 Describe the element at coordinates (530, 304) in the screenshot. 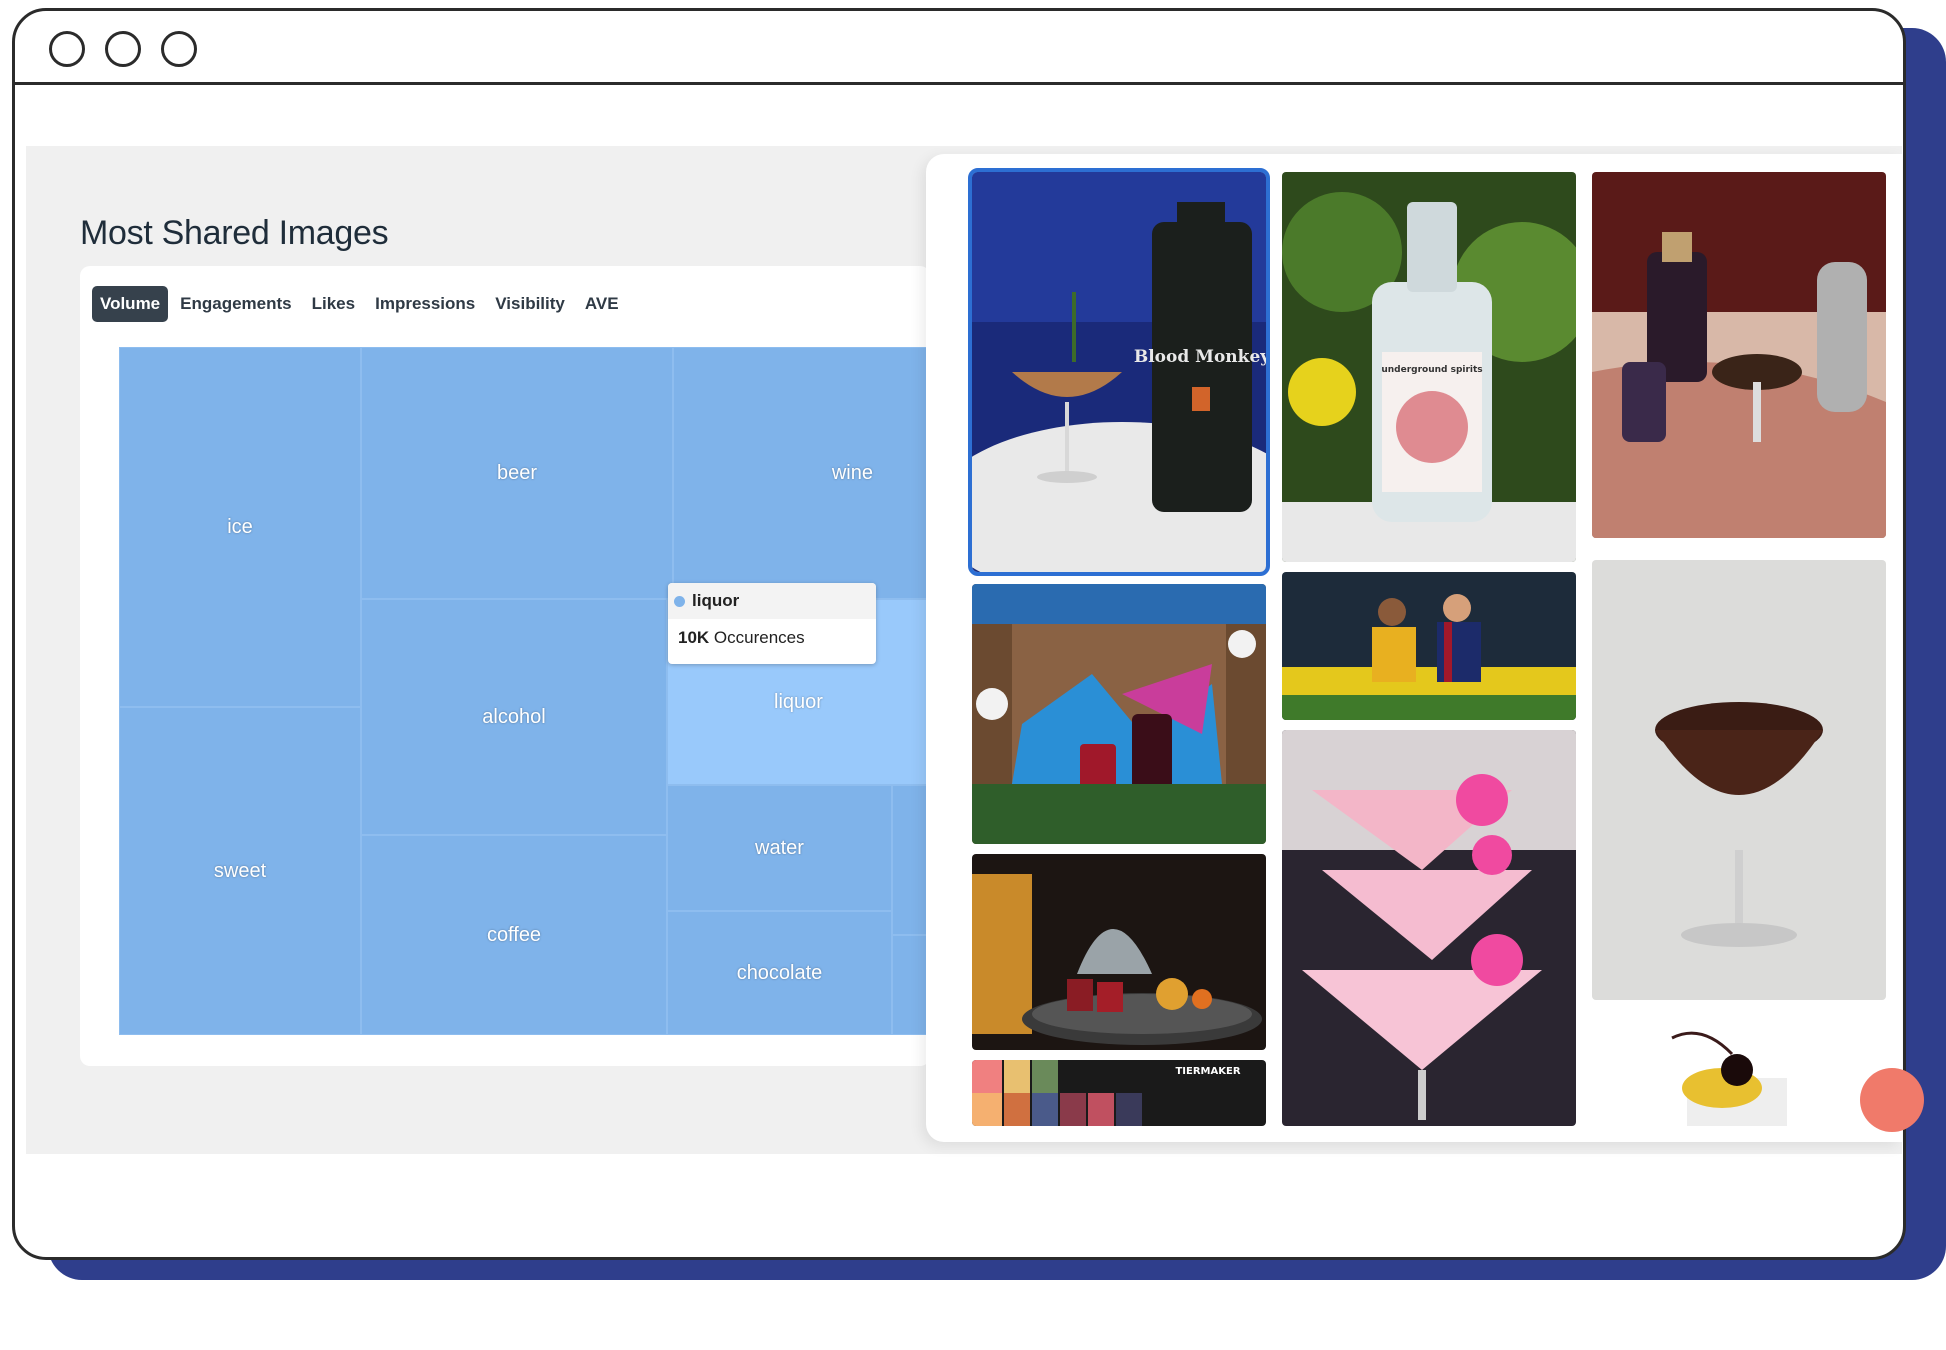

I see `tab-visibility: Visibility` at that location.